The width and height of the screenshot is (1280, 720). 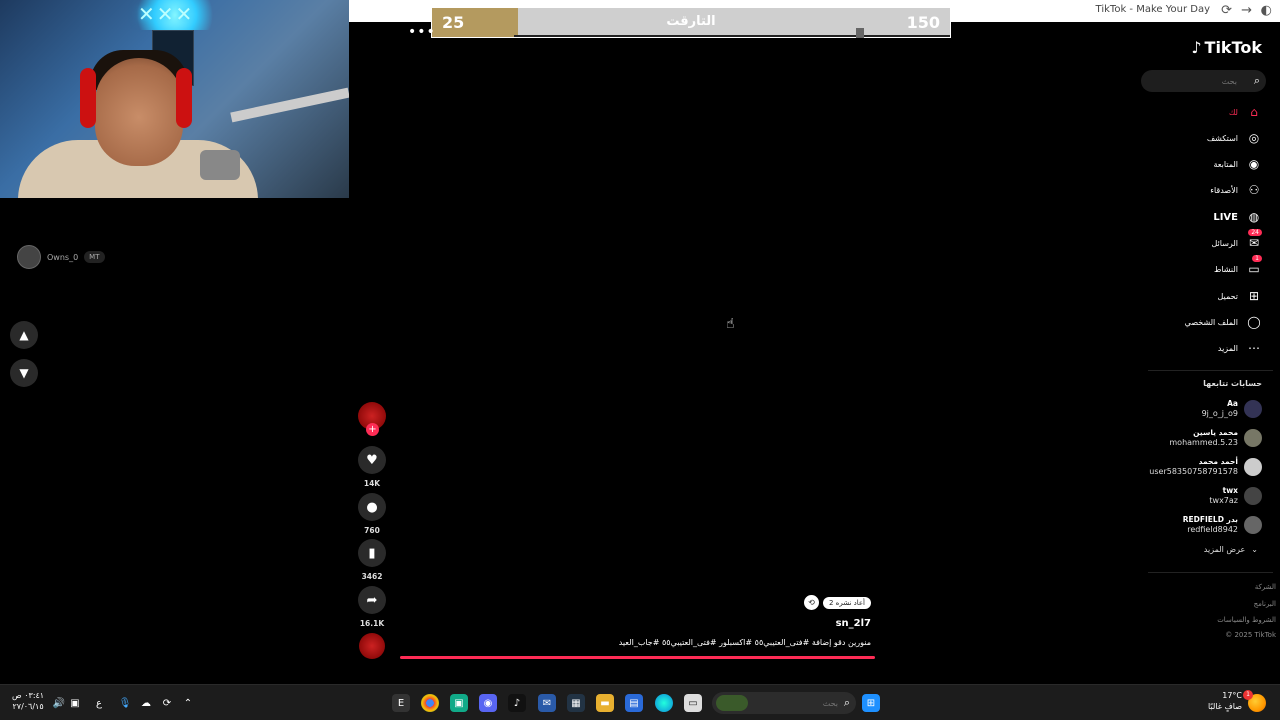 I want to click on like-button: ♥, so click(x=372, y=460).